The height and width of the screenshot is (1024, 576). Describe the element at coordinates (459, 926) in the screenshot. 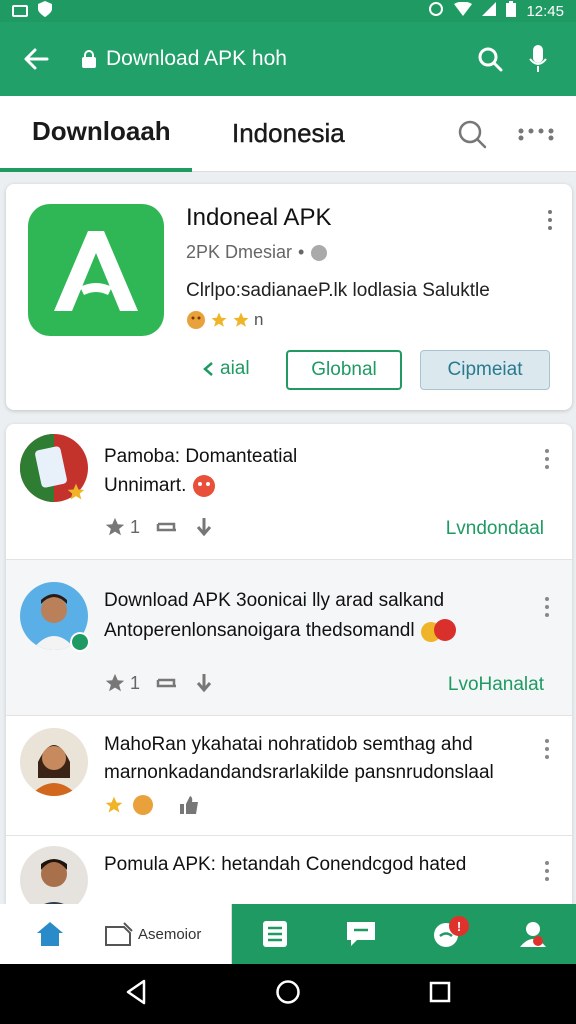

I see `notification-badge: !` at that location.